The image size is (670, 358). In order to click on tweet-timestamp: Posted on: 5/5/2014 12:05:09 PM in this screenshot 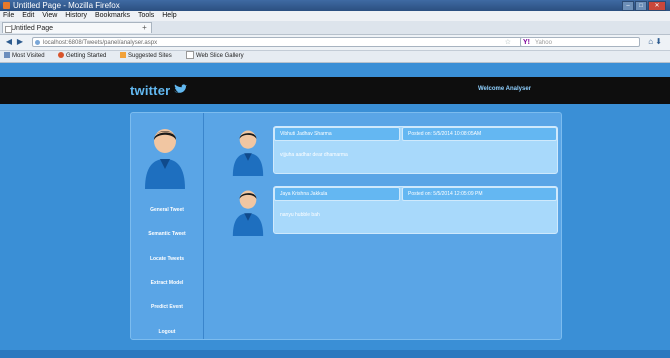, I will do `click(479, 194)`.